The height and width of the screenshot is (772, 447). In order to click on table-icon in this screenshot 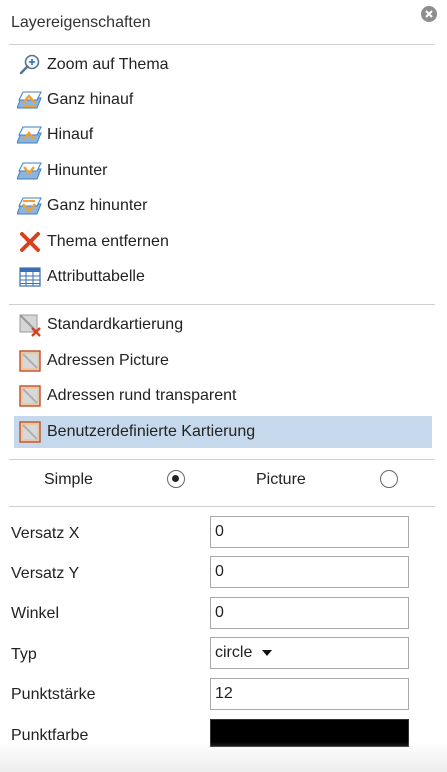, I will do `click(30, 277)`.